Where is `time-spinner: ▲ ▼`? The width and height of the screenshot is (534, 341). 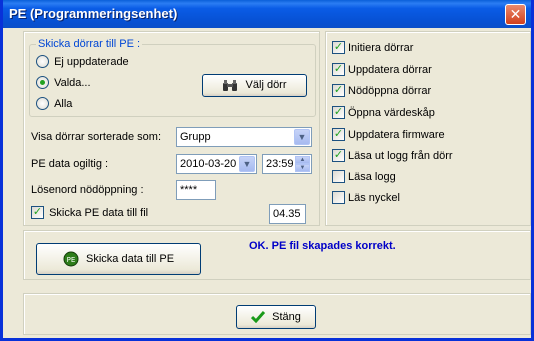
time-spinner: ▲ ▼ is located at coordinates (302, 164).